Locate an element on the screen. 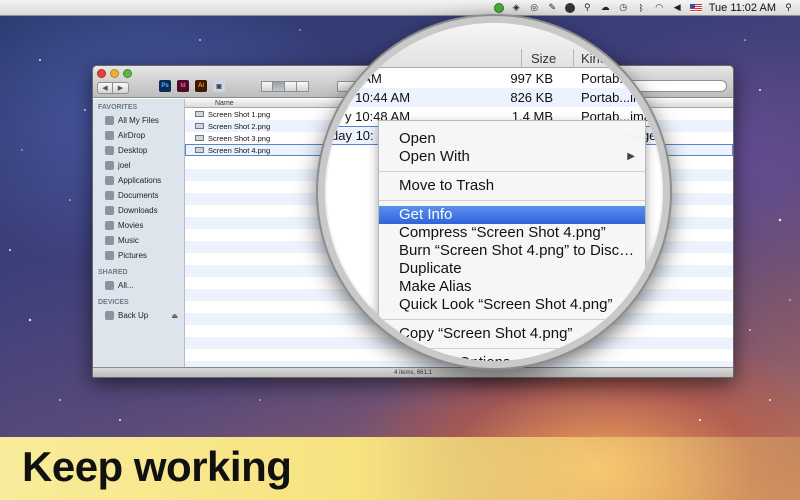  minimize-window-button is located at coordinates (114, 73).